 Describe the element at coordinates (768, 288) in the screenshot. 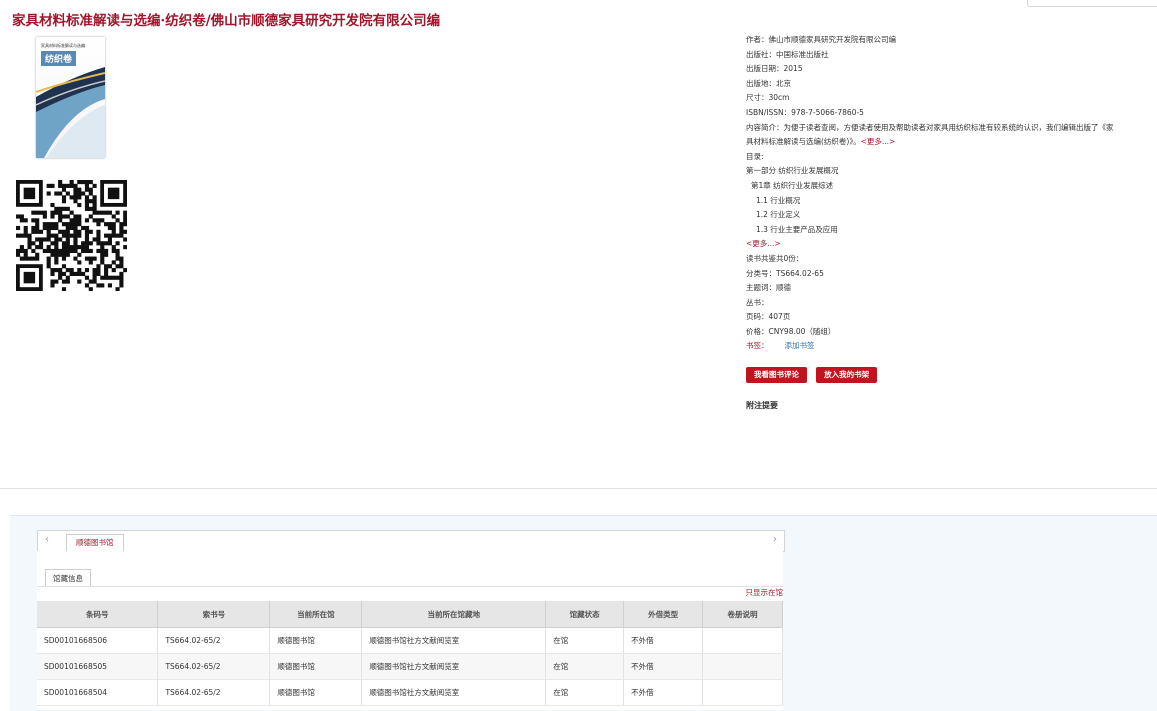

I see `info-subject: 主题词：顺德` at that location.